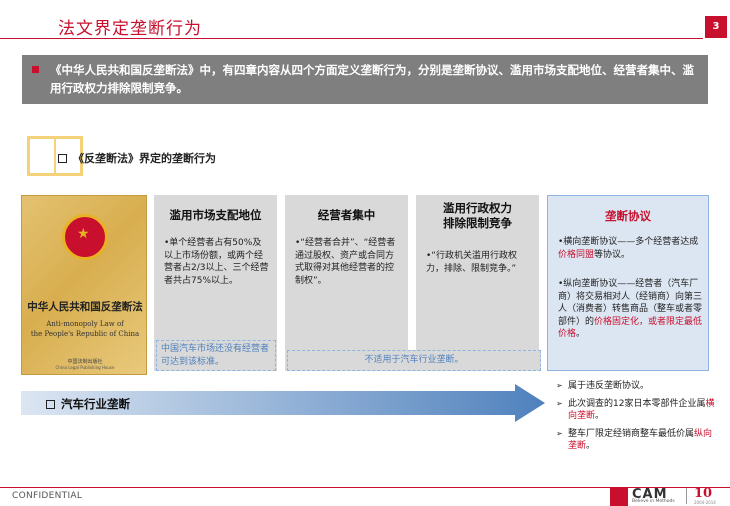 This screenshot has width=730, height=506. I want to click on cover-title-cn: 中华人民共和国反垄断法, so click(85, 307).